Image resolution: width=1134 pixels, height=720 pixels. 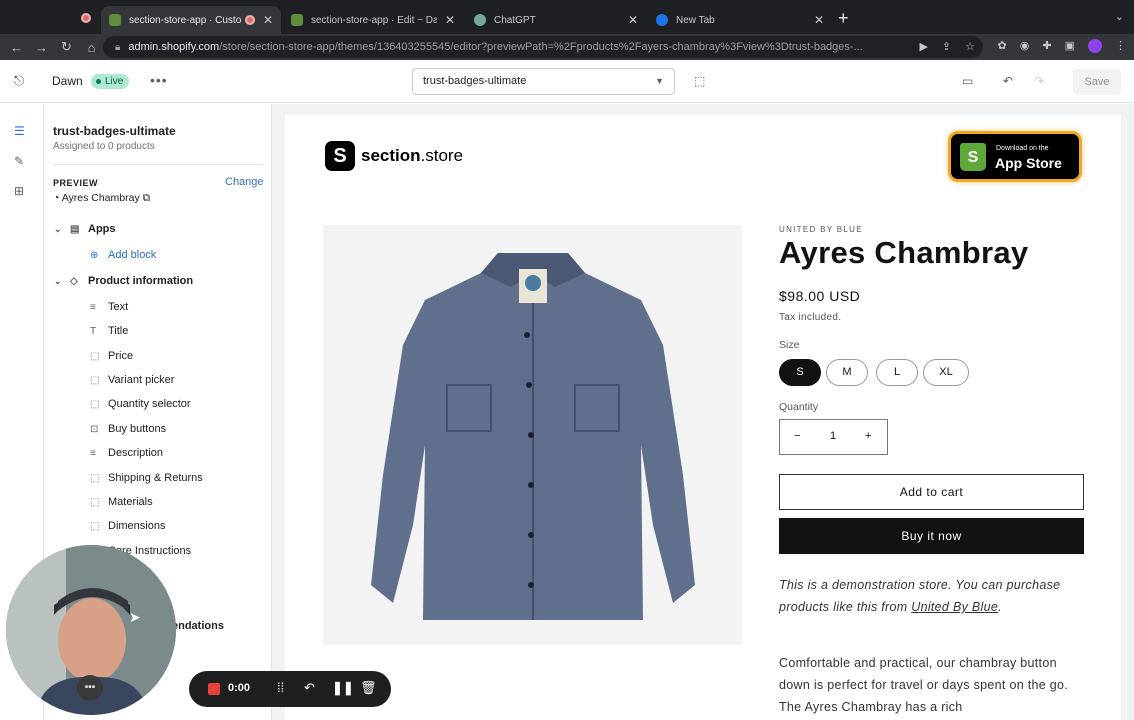 I want to click on tab-search-chevron-icon: ⌄, so click(x=1119, y=16).